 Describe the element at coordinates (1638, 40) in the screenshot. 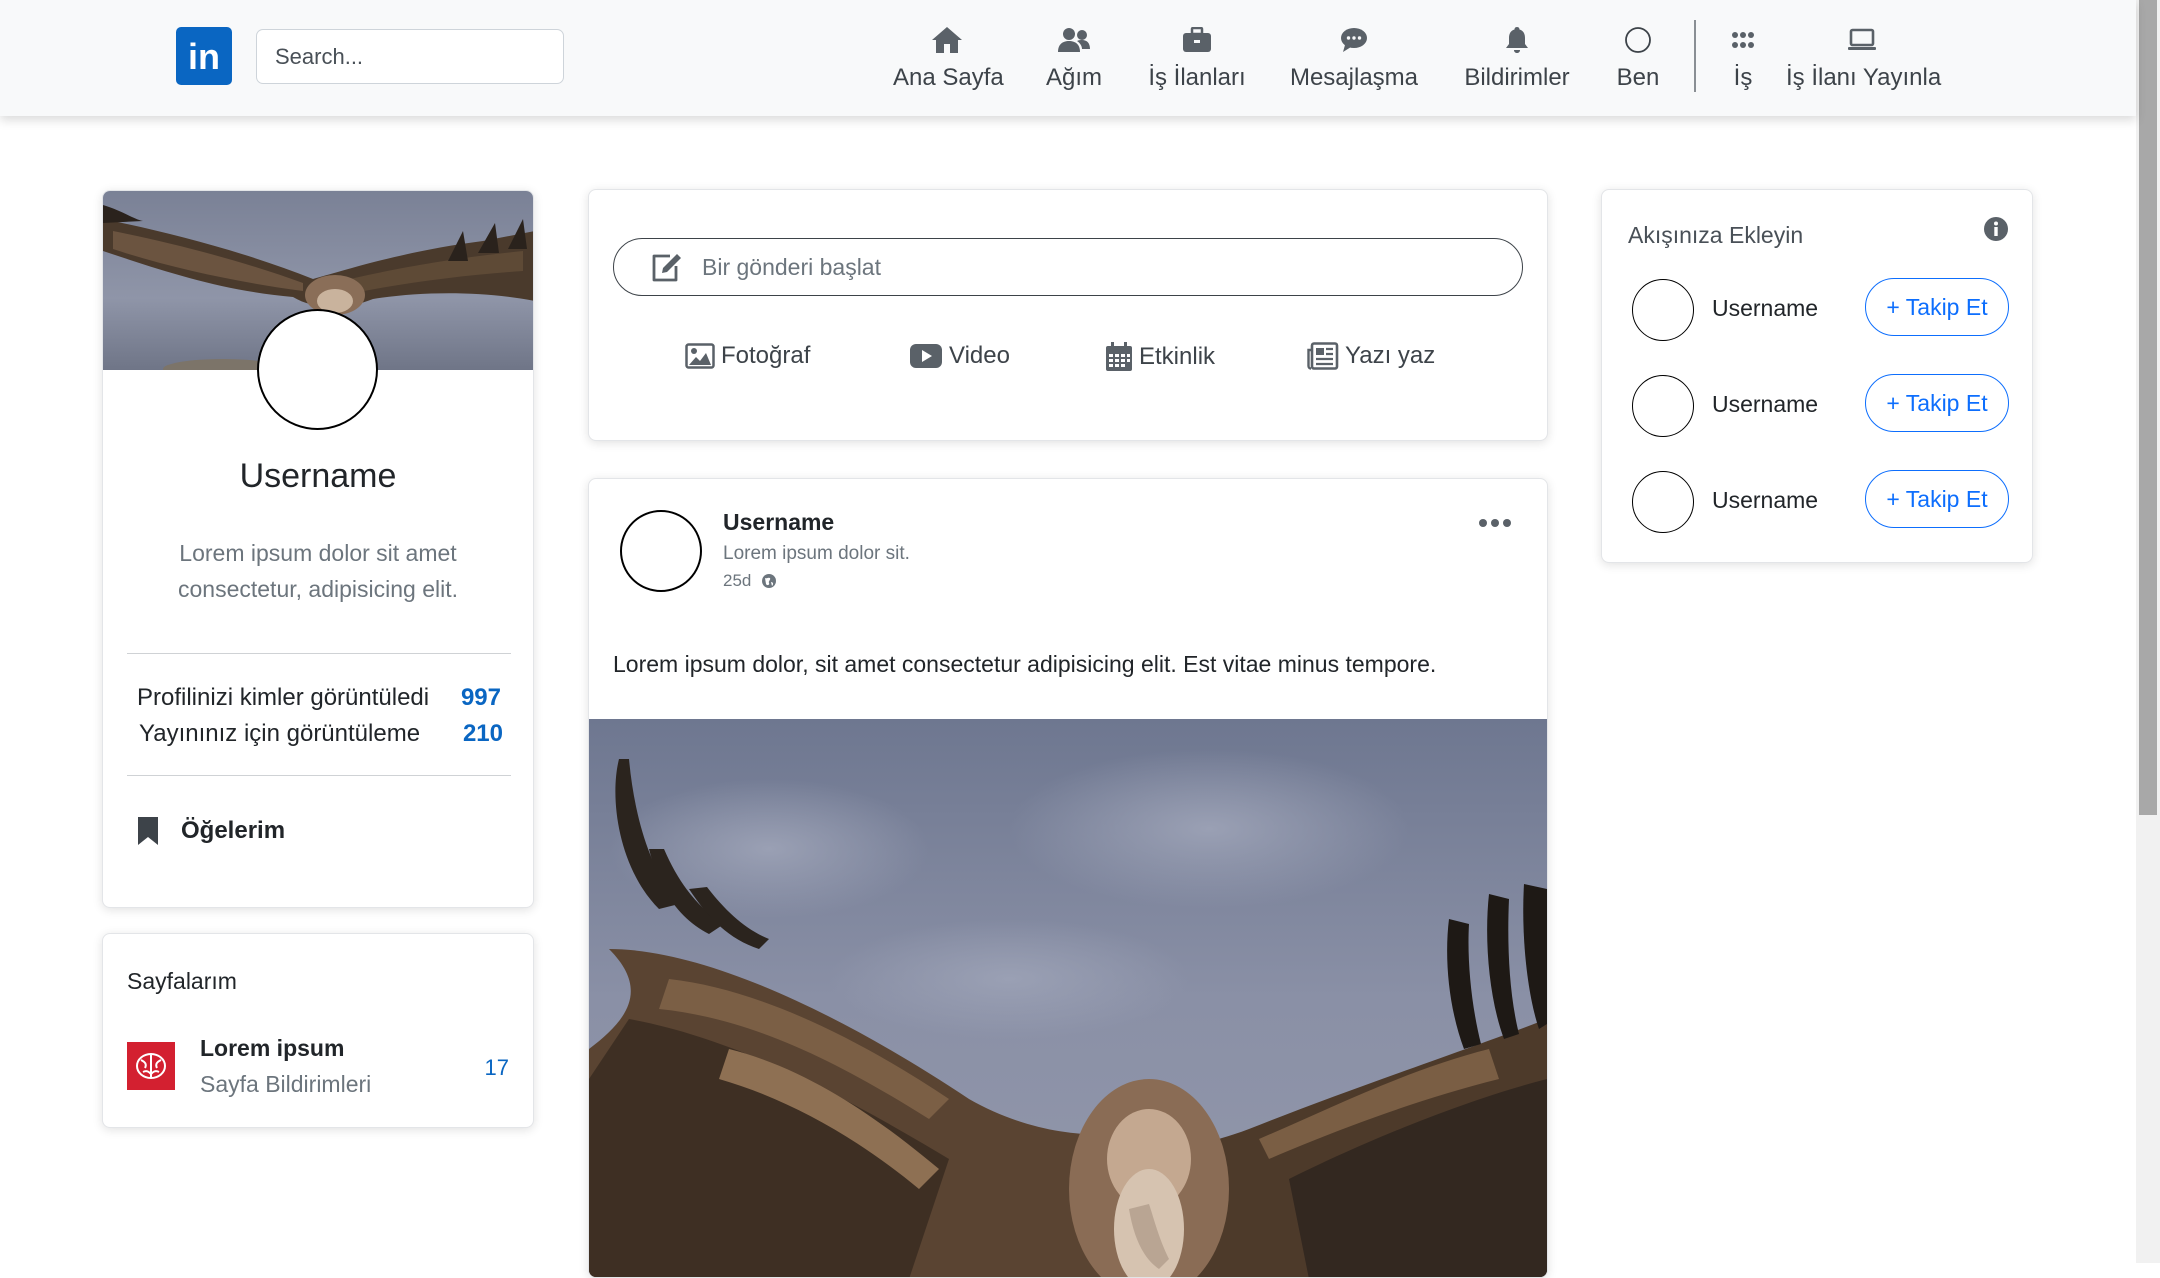

I see `avatar-circle-icon` at that location.